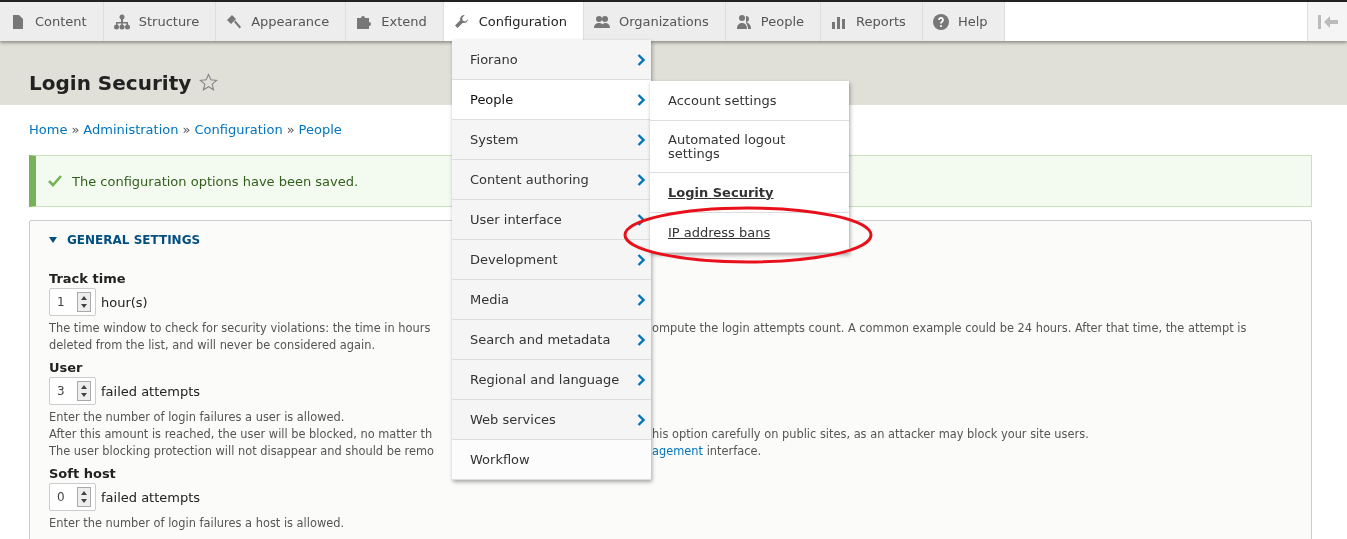  I want to click on toolbar-tab: Reports, so click(872, 21).